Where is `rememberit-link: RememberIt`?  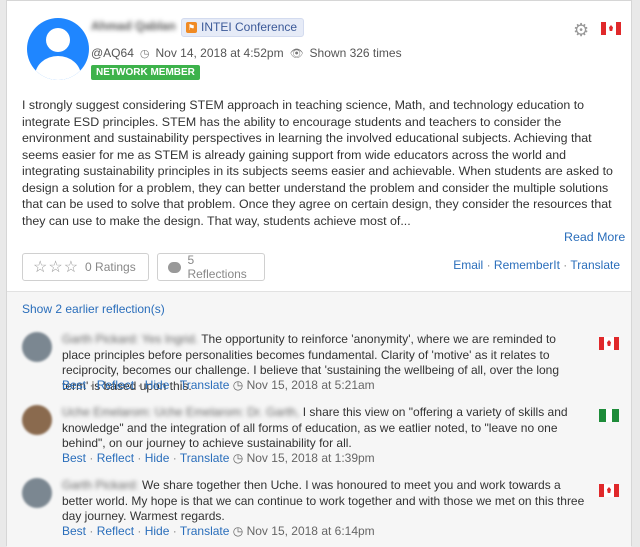
rememberit-link: RememberIt is located at coordinates (527, 265).